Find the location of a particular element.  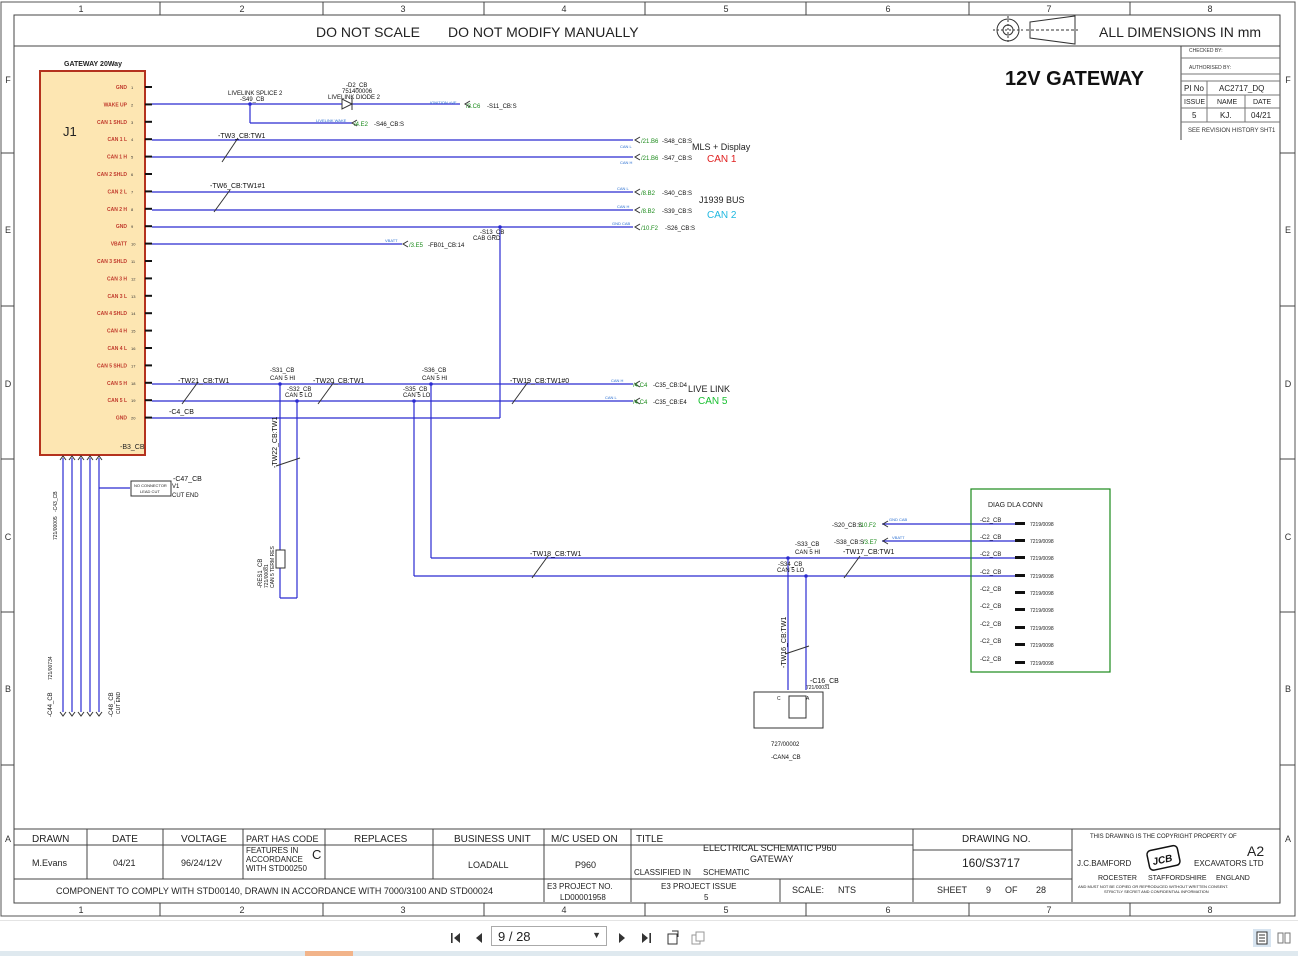

col-number: 7 is located at coordinates (1048, 9).